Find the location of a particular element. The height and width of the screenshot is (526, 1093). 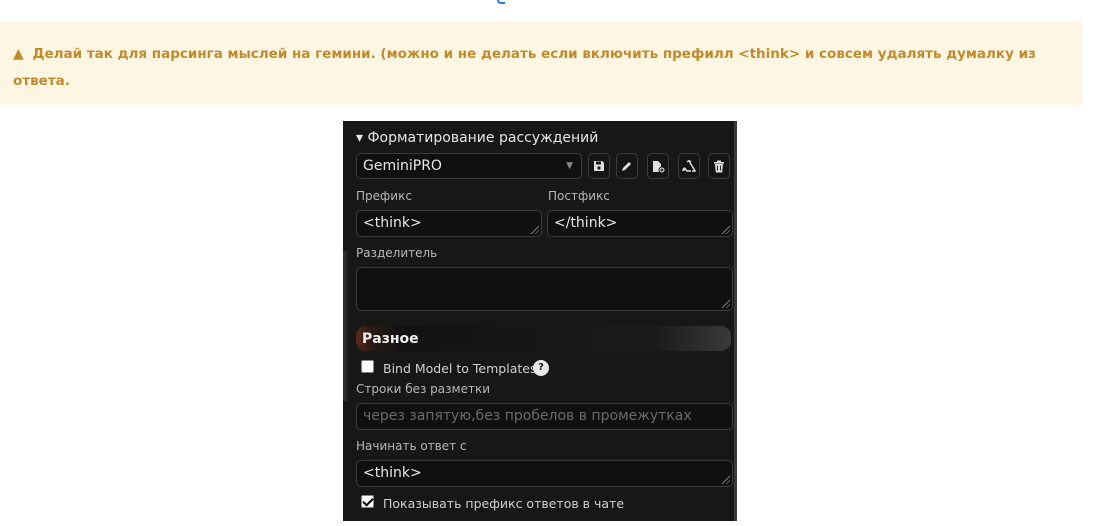

start-reply-value: <think> is located at coordinates (392, 473).